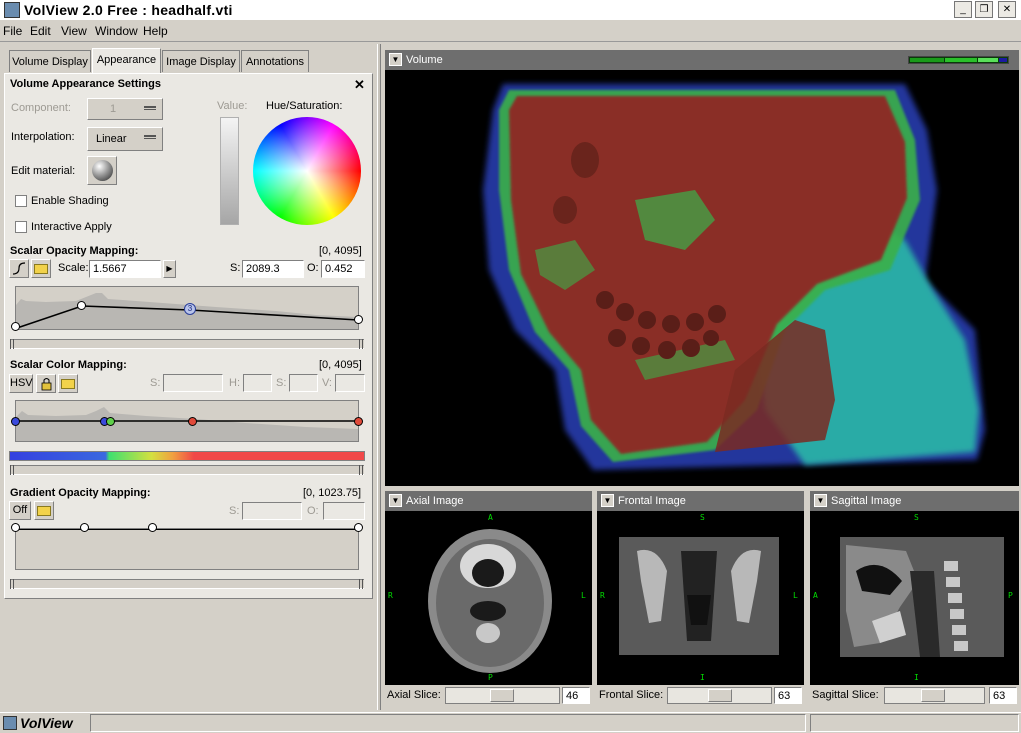 This screenshot has height=733, width=1021. Describe the element at coordinates (187, 549) in the screenshot. I see `gradient-opacity-editor` at that location.